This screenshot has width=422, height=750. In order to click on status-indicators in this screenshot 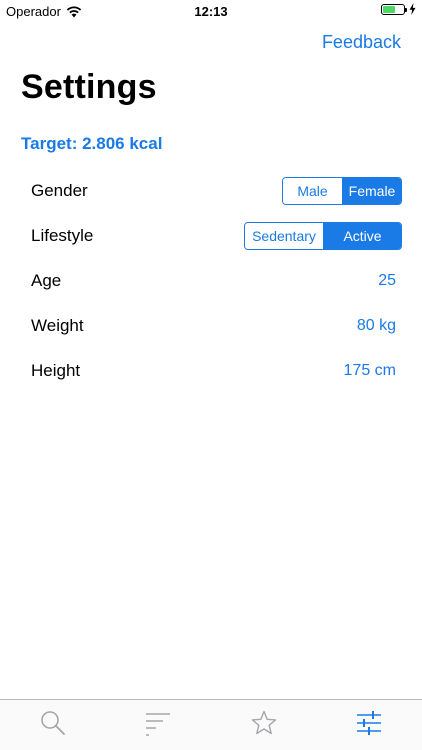, I will do `click(398, 9)`.